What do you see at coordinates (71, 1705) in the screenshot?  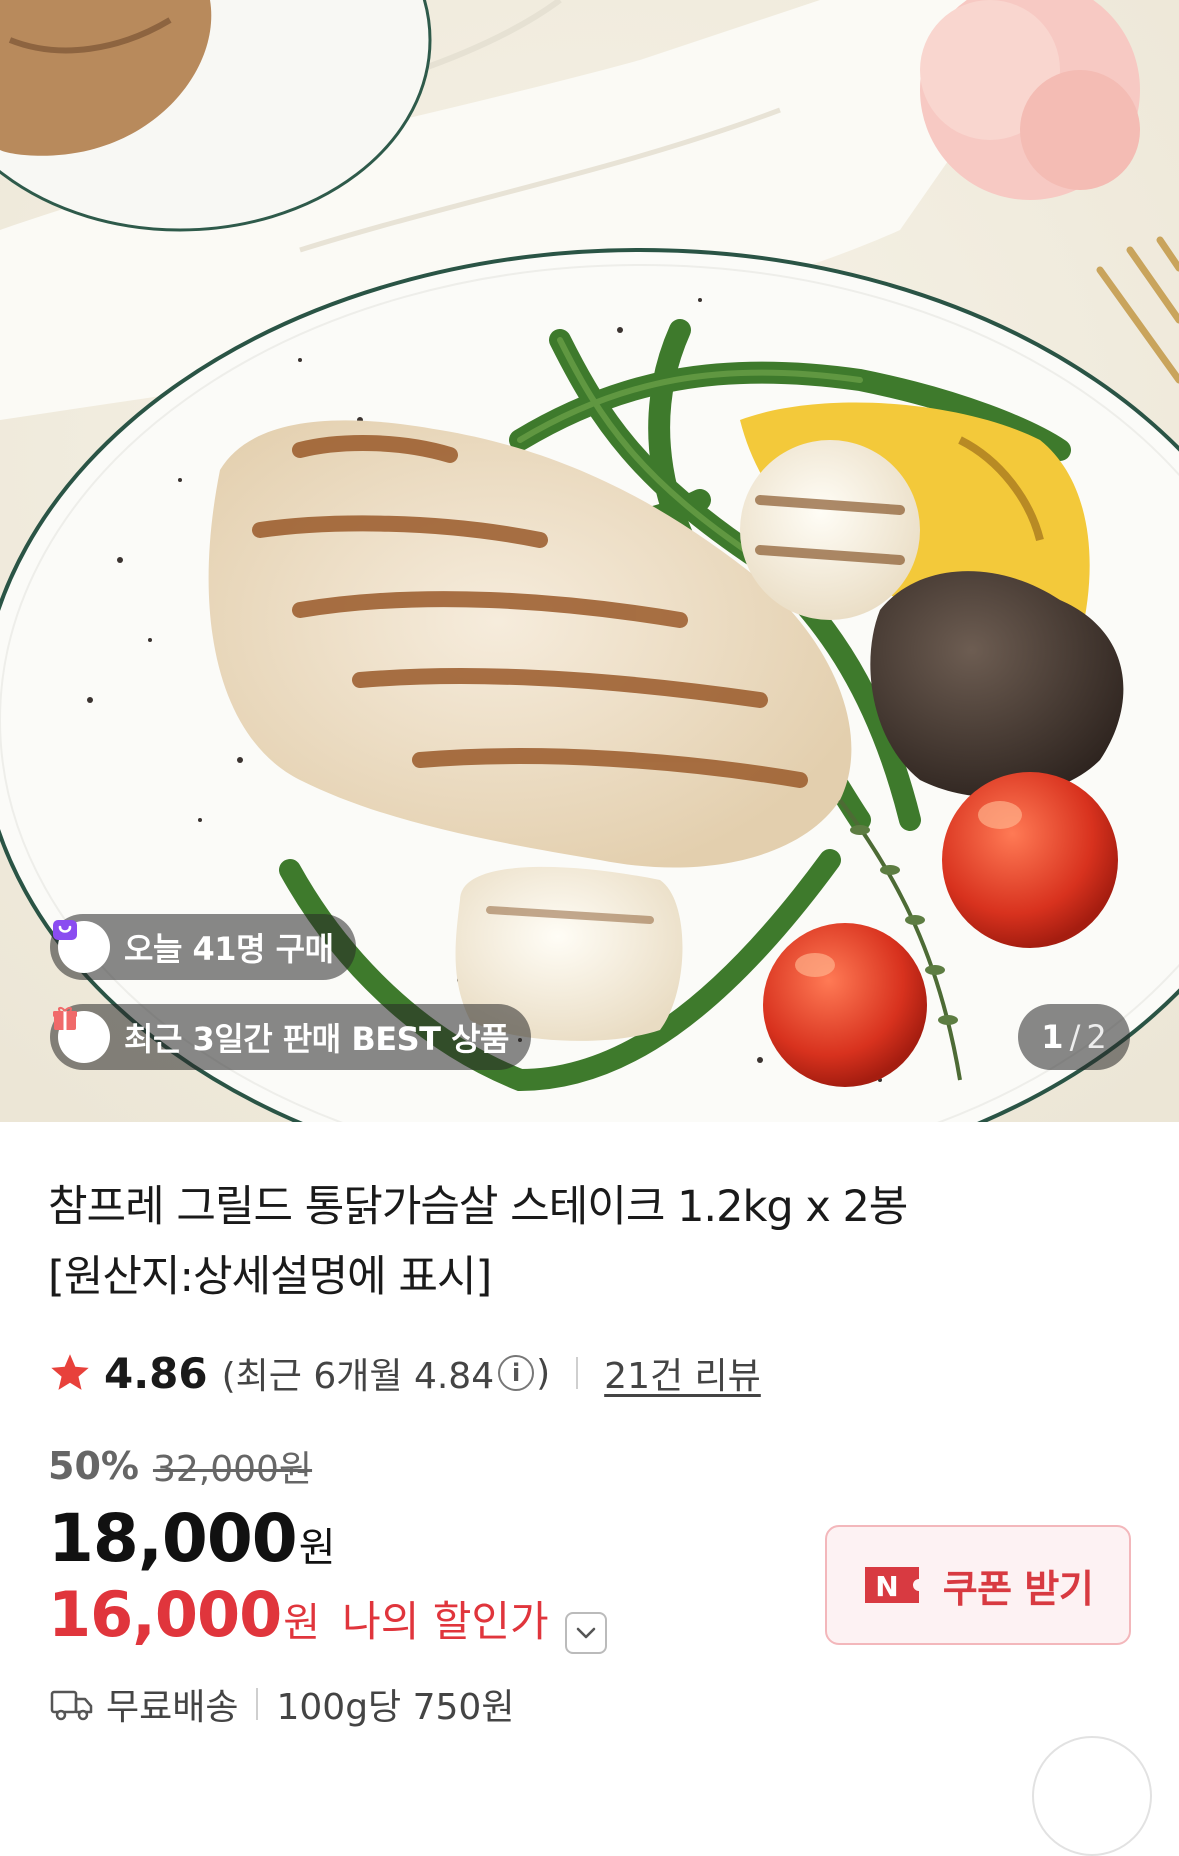 I see `truck-icon` at bounding box center [71, 1705].